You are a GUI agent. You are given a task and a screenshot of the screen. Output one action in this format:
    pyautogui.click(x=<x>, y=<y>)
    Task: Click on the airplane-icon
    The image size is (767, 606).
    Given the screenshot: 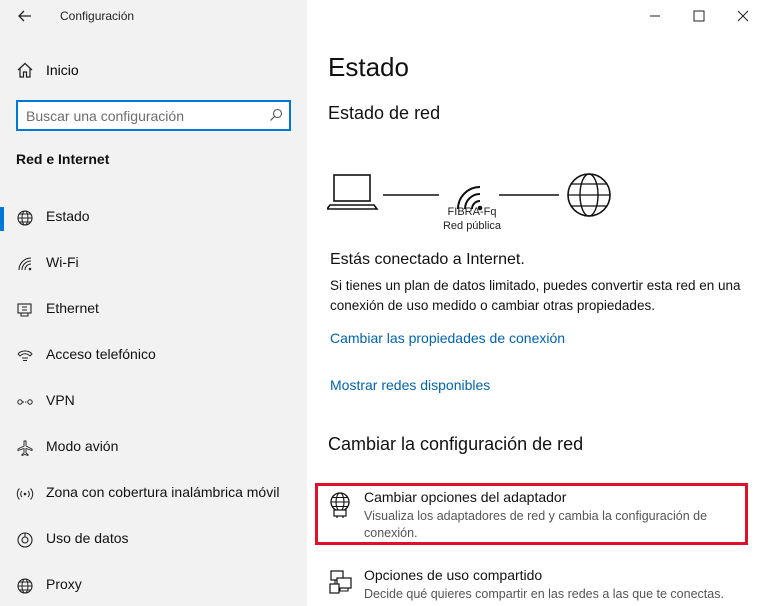 What is the action you would take?
    pyautogui.click(x=25, y=448)
    